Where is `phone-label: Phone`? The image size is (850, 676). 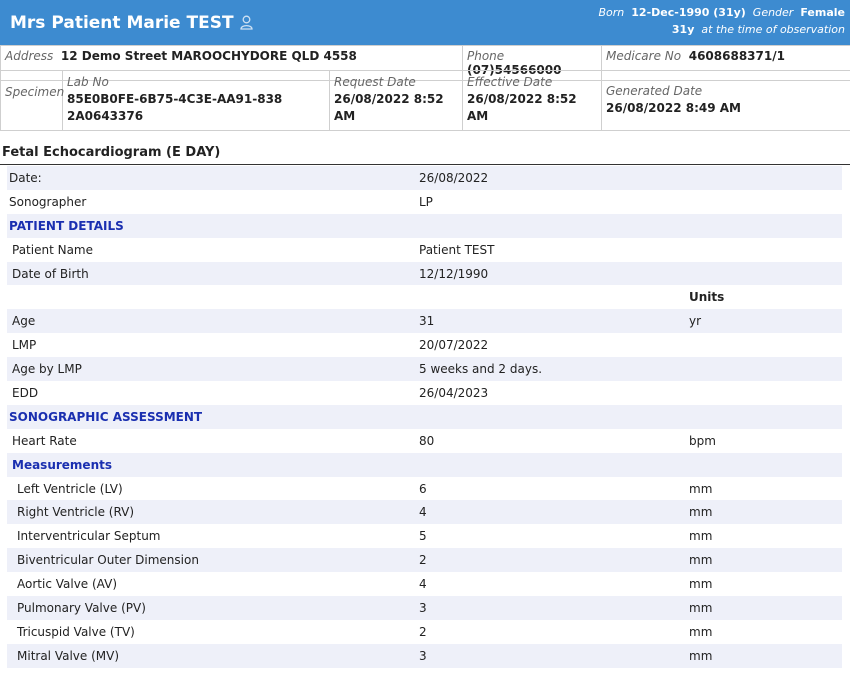 phone-label: Phone is located at coordinates (486, 56).